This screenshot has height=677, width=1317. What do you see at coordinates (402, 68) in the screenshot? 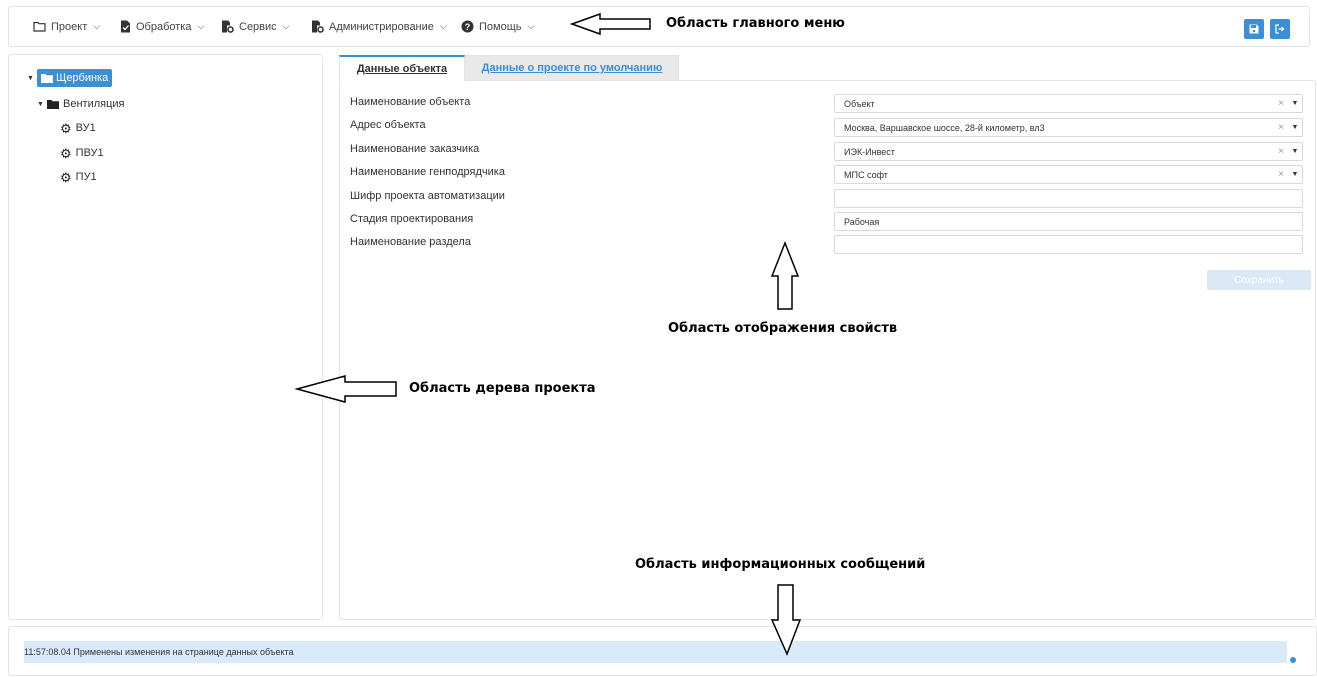
I see `tab-object-data: Данные объекта` at bounding box center [402, 68].